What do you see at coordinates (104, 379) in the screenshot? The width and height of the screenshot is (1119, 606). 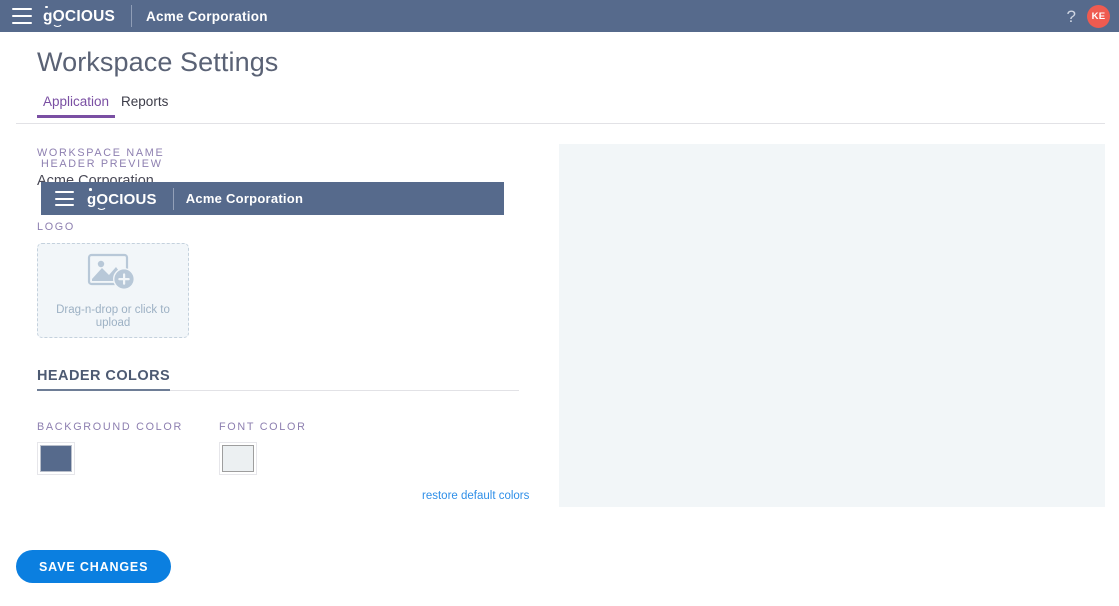 I see `header-colors-title: HEADER COLORS` at bounding box center [104, 379].